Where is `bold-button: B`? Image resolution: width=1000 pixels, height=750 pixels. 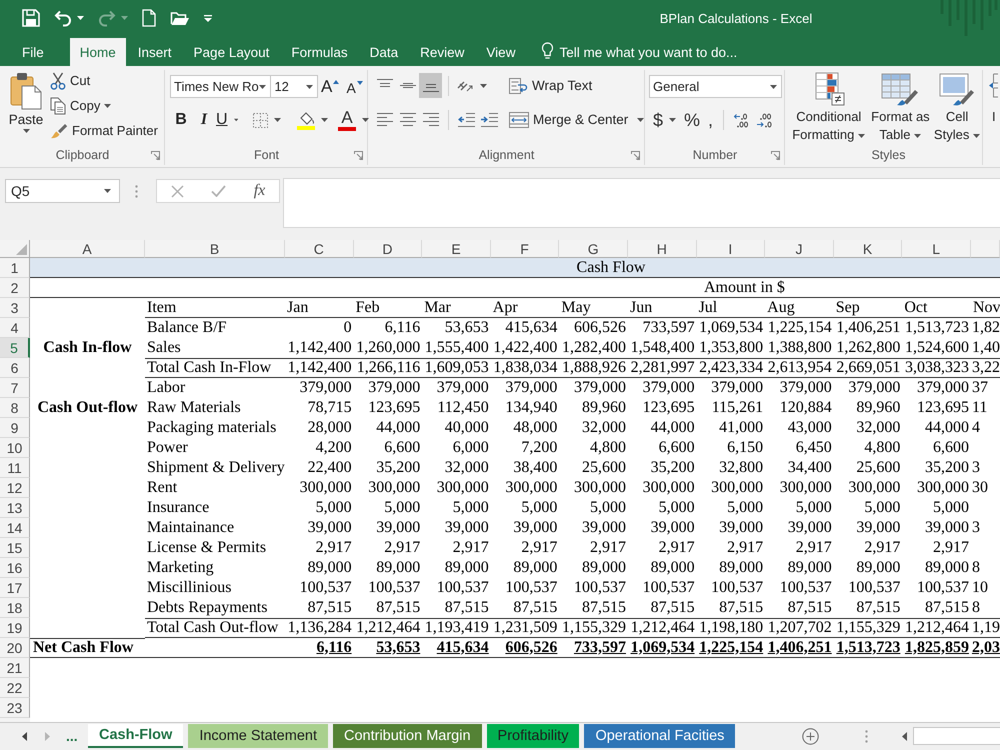 bold-button: B is located at coordinates (181, 120).